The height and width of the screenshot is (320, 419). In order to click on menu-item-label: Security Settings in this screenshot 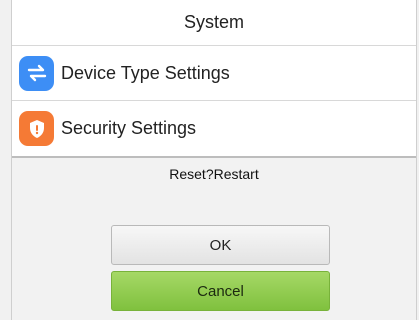, I will do `click(129, 128)`.